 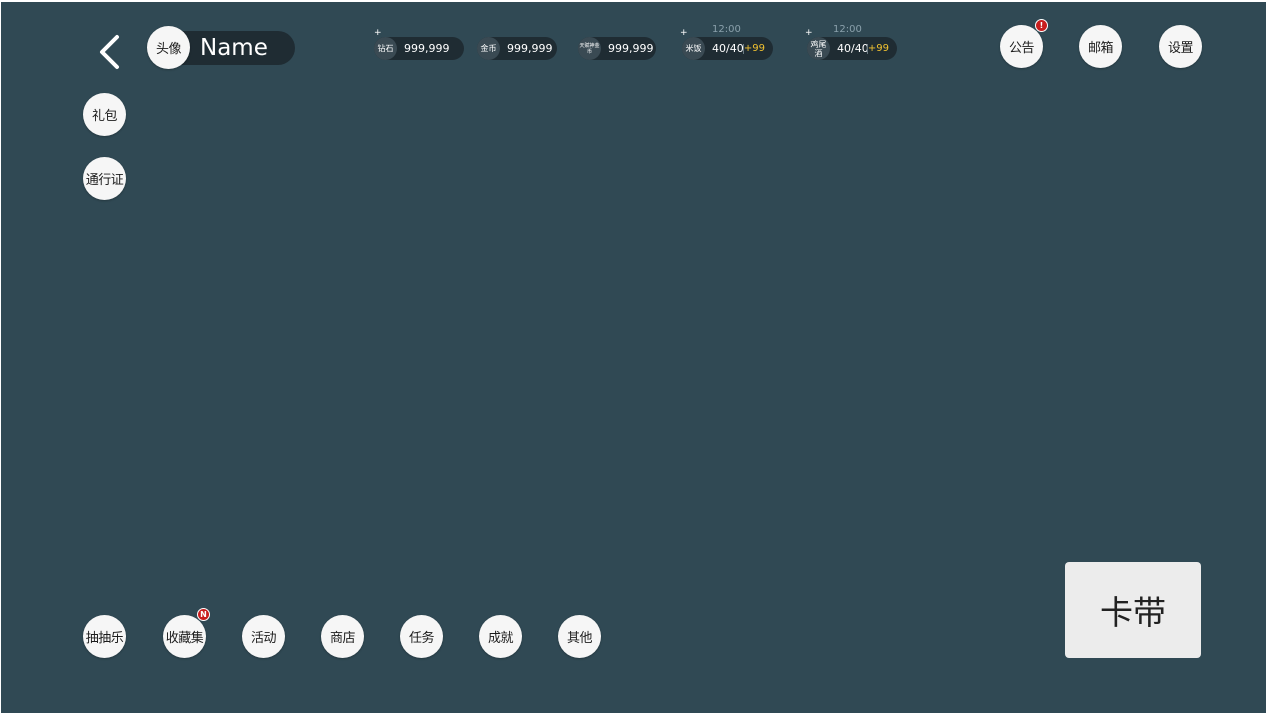 I want to click on shop-button: 商店, so click(x=342, y=636).